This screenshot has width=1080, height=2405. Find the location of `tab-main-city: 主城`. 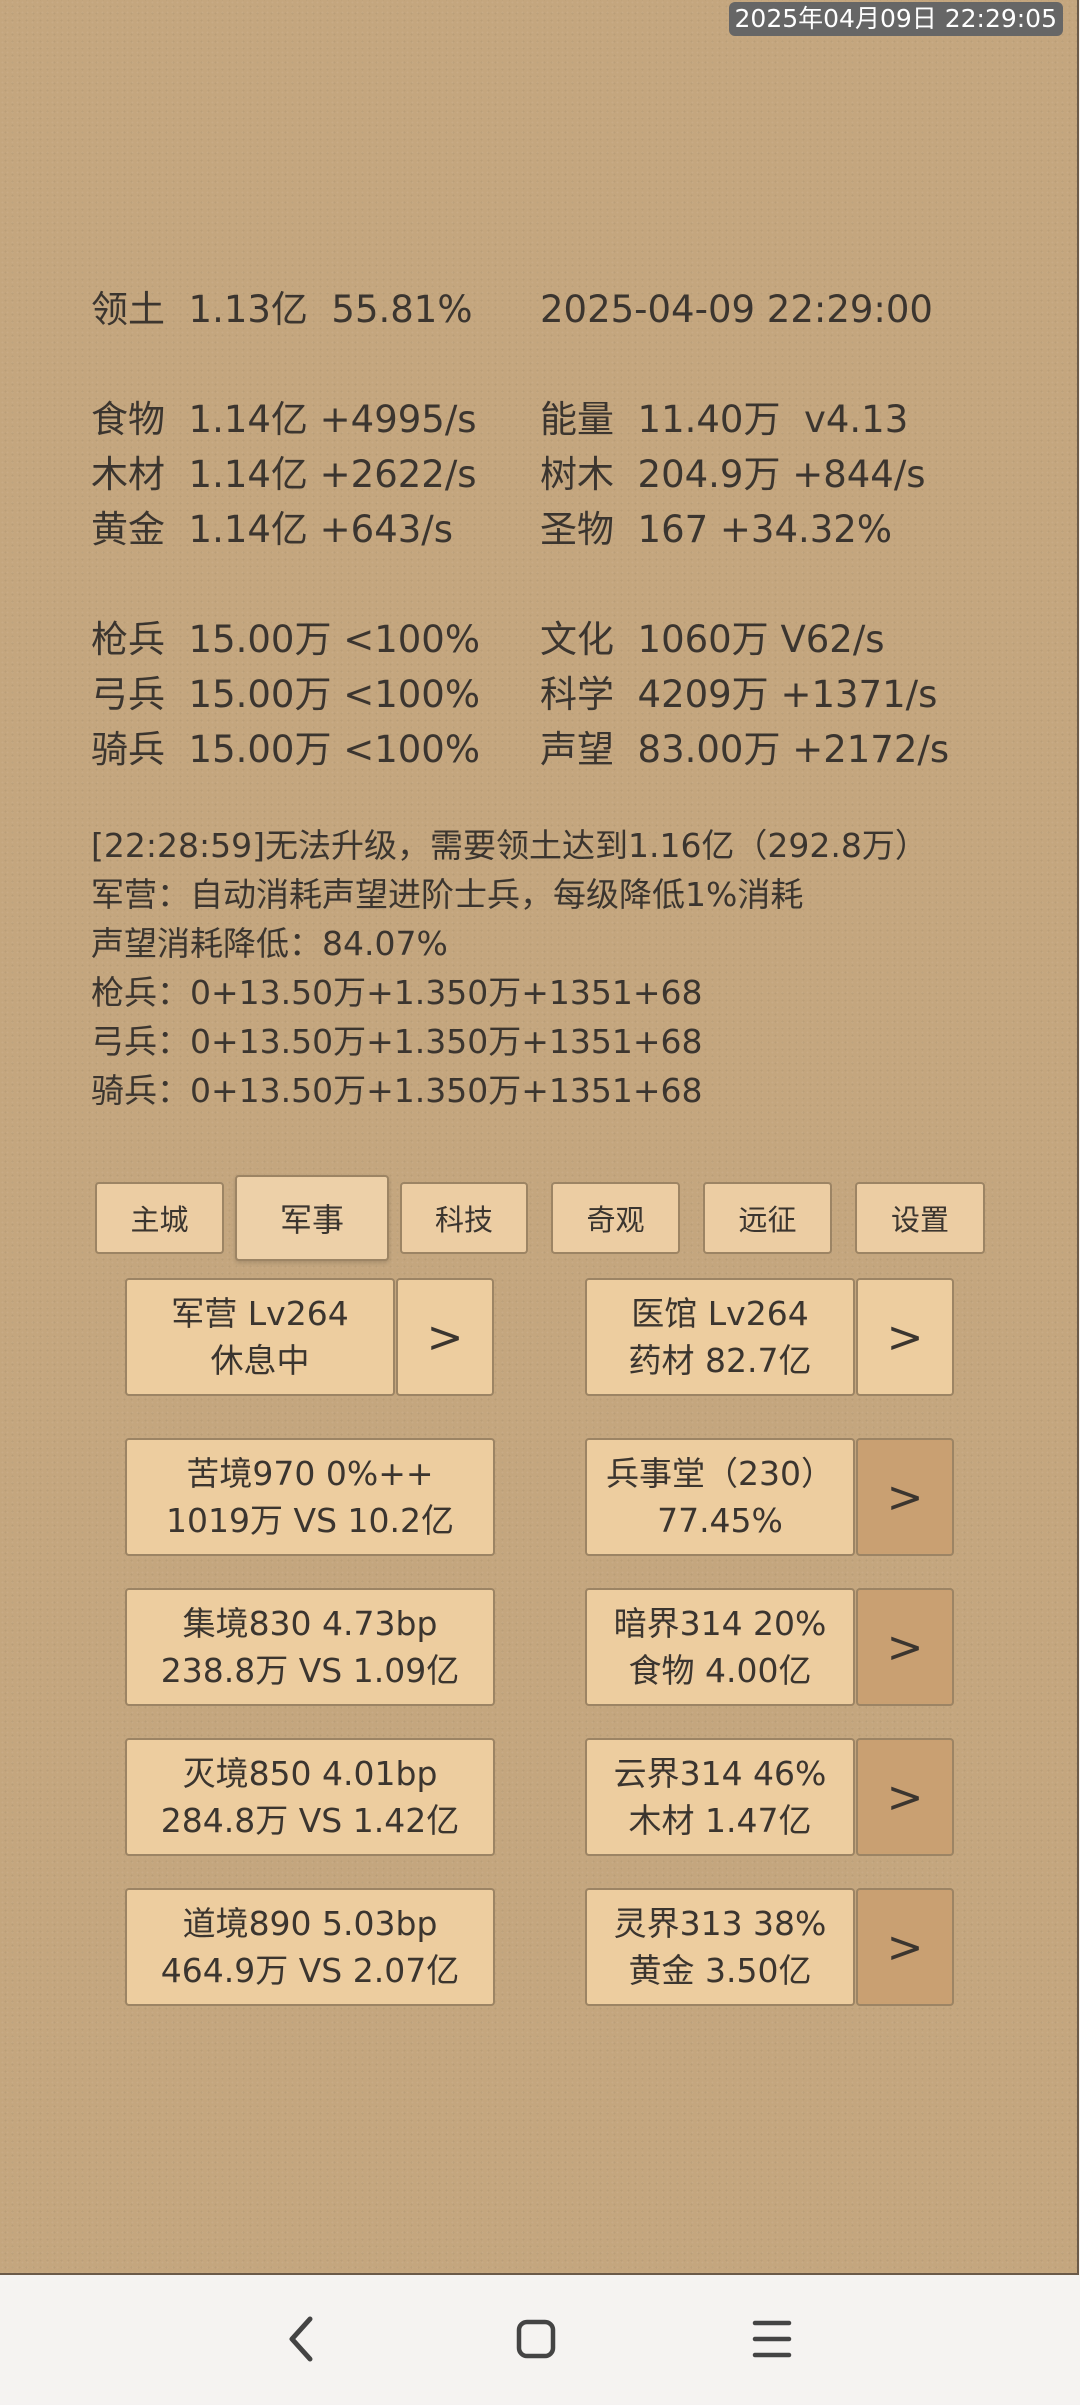

tab-main-city: 主城 is located at coordinates (159, 1218).